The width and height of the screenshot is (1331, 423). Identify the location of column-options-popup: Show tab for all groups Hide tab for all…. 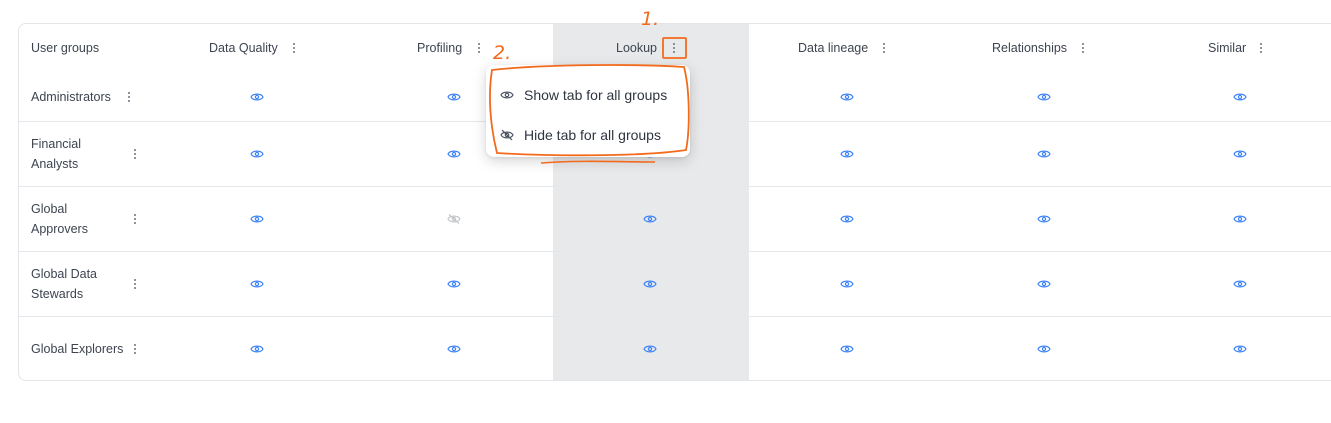
(588, 111).